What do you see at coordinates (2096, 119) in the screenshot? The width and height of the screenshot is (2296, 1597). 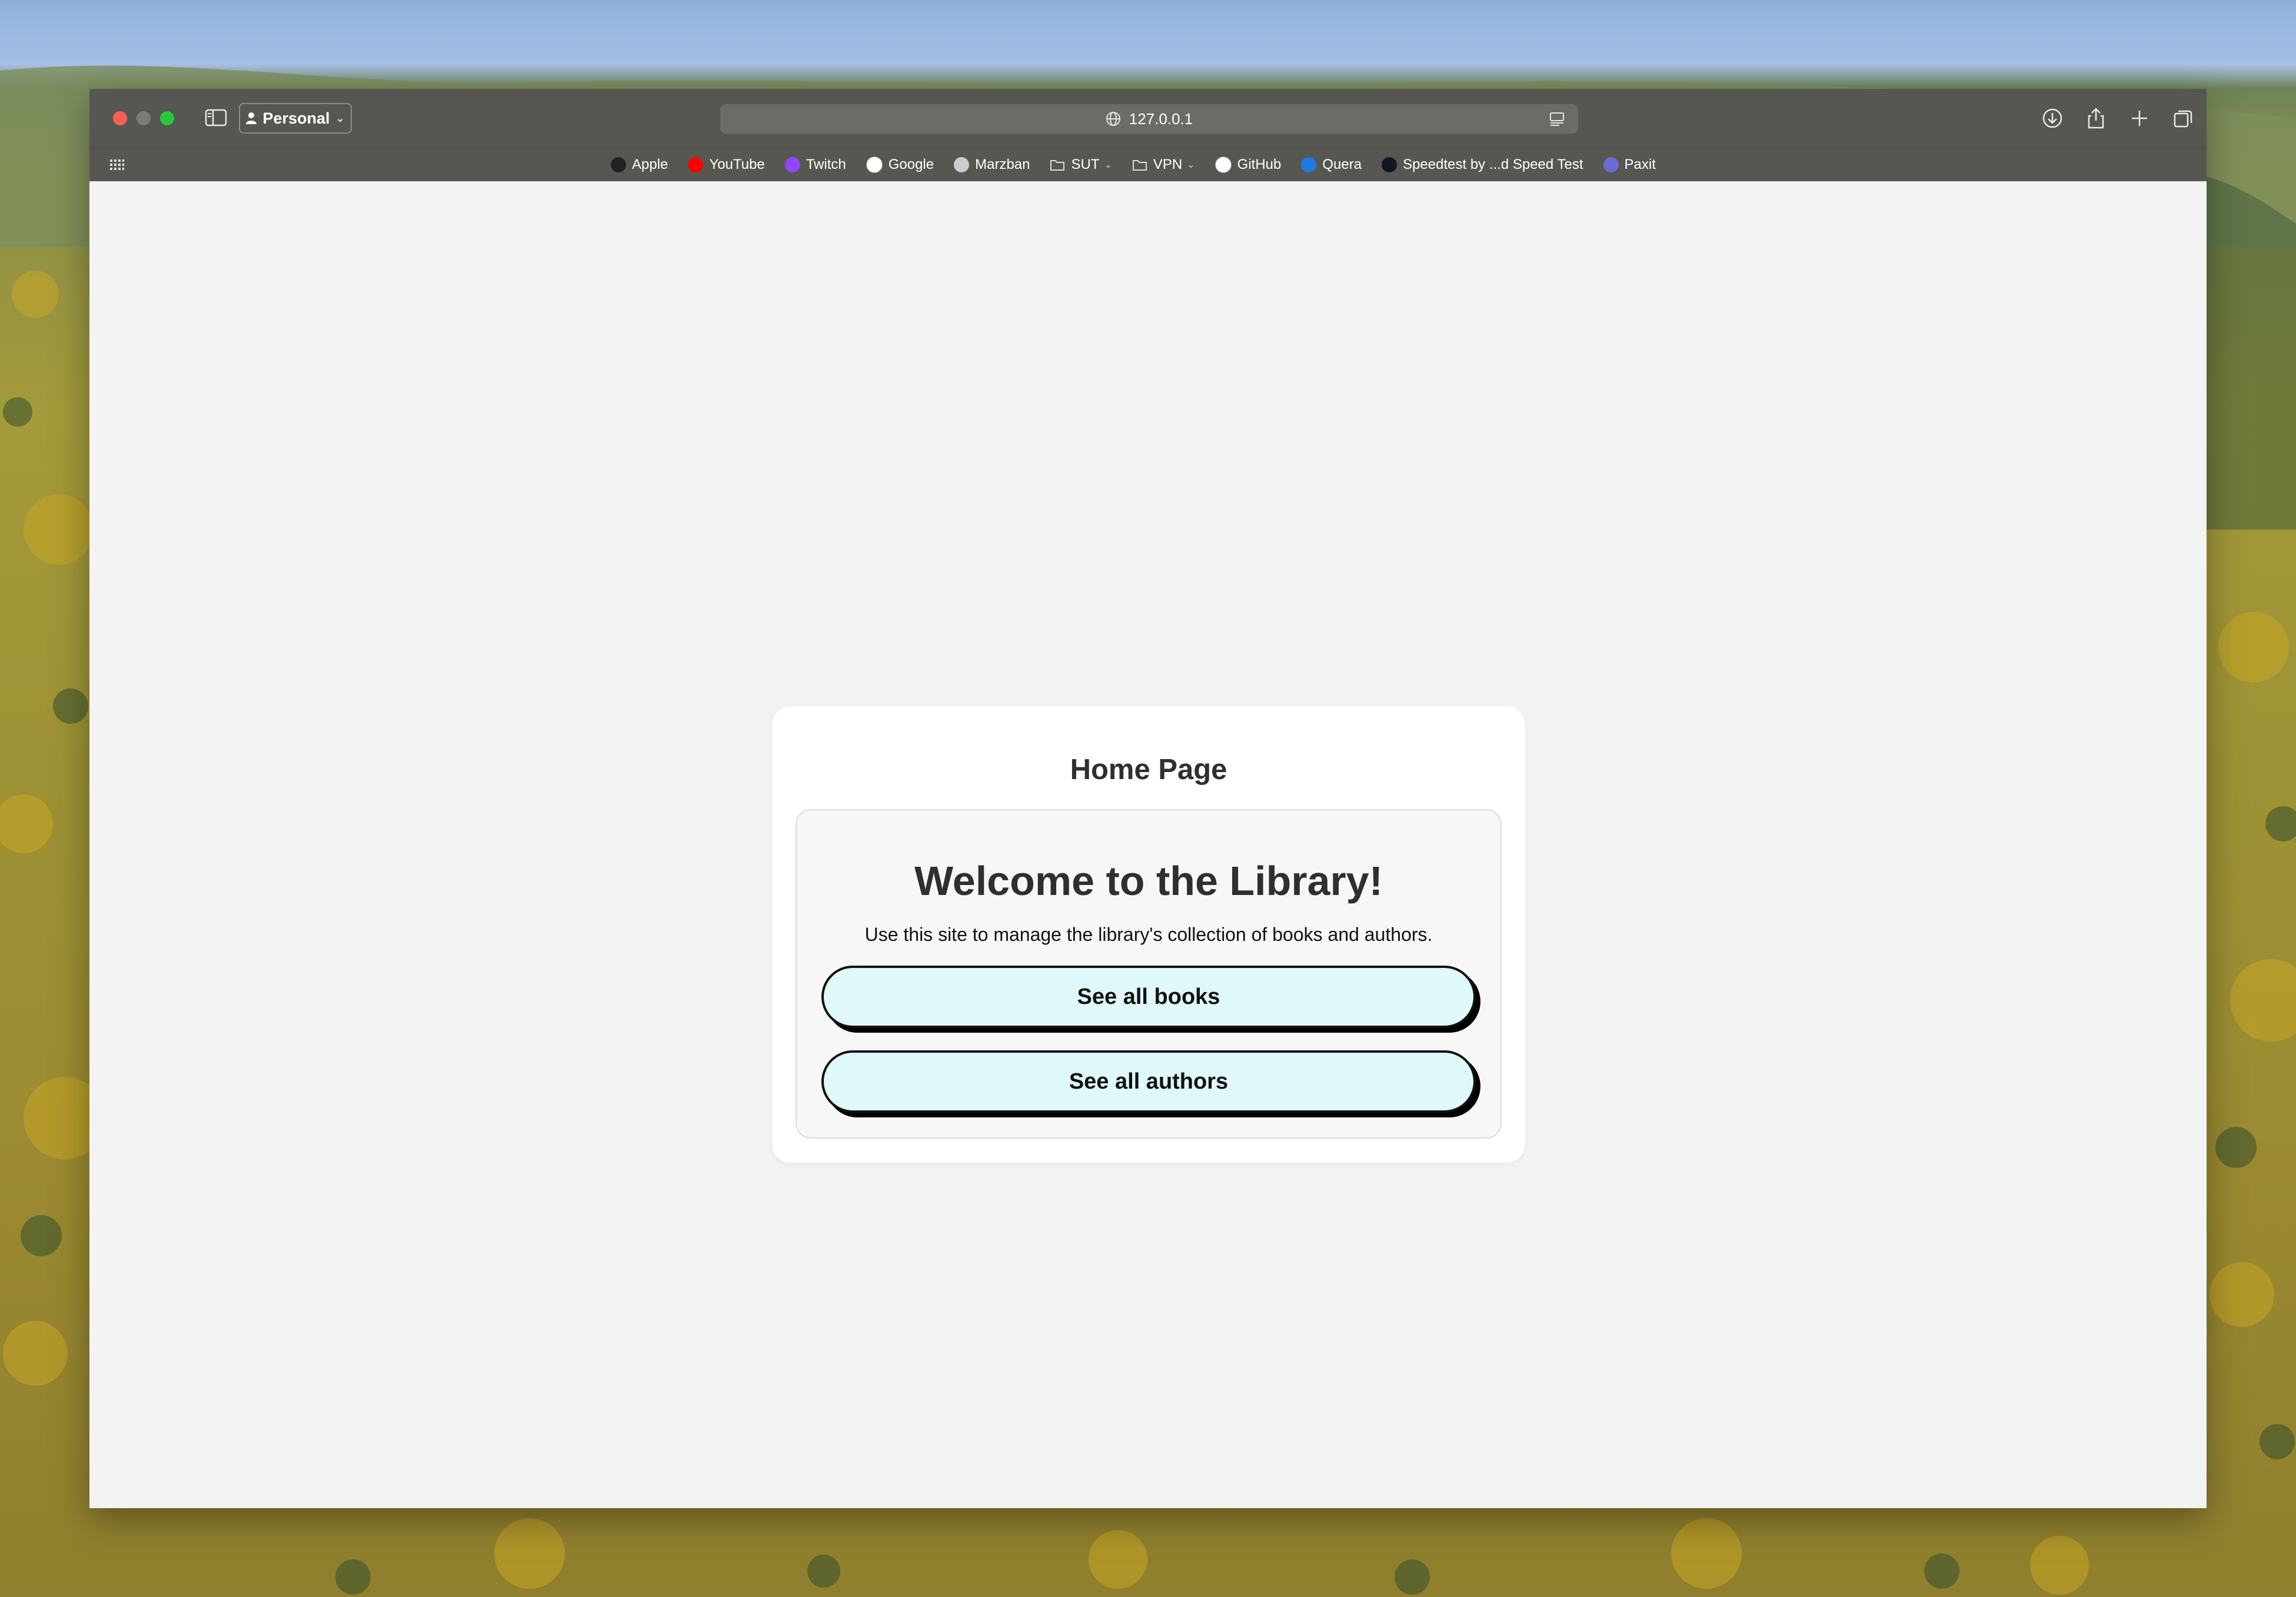 I see `share-icon` at bounding box center [2096, 119].